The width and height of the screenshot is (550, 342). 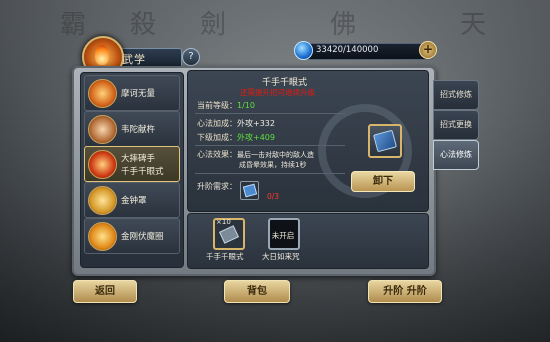 I want to click on effect-row: 心法效果：最后一击对敌中的敌人造, so click(x=255, y=154).